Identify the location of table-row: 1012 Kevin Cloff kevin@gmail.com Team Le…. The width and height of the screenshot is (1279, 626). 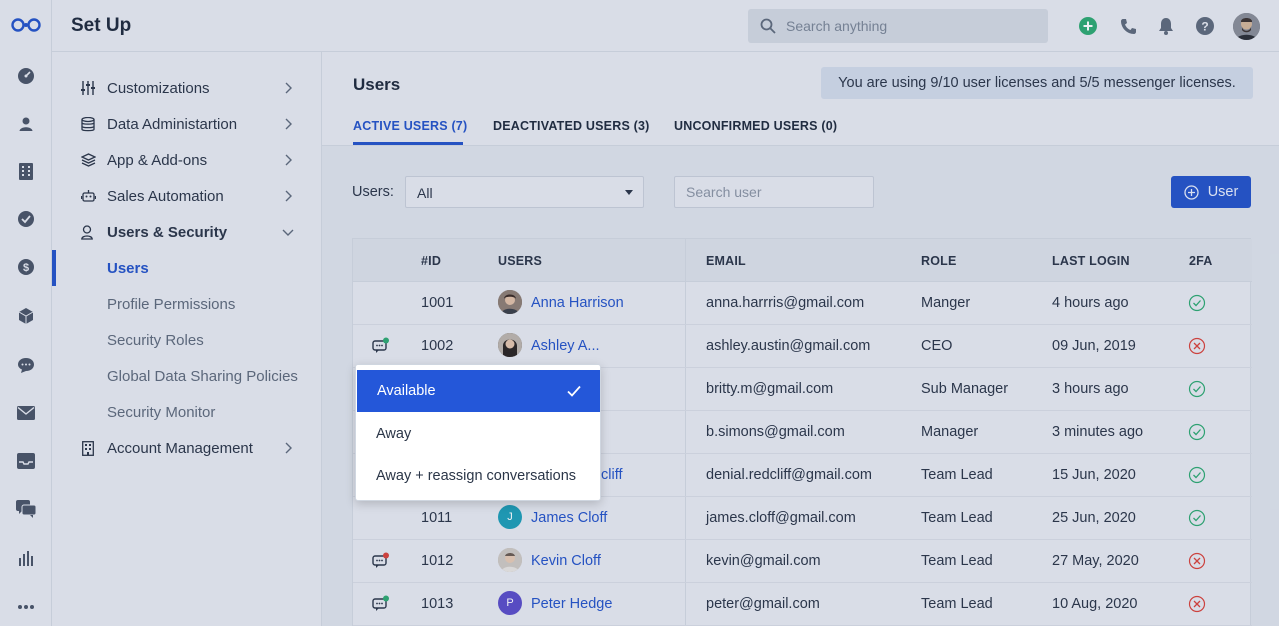
(802, 561).